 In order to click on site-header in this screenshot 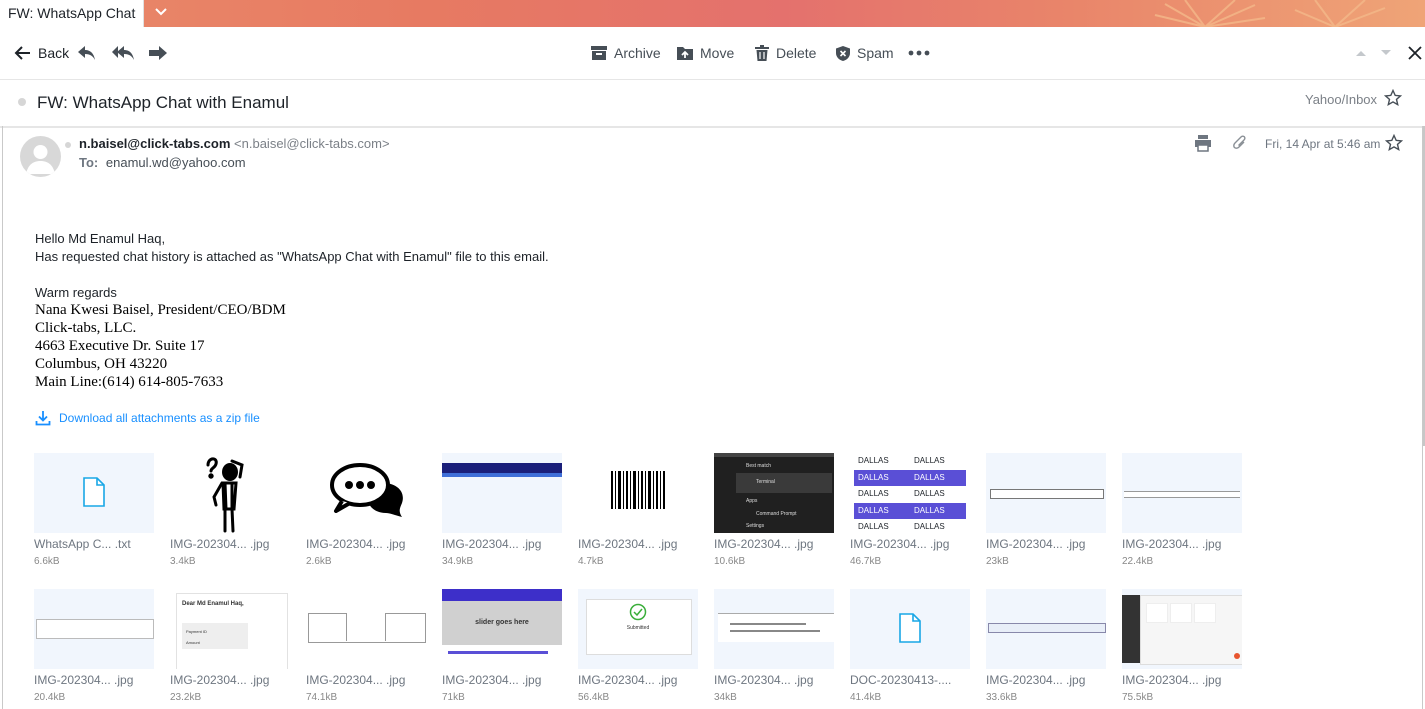, I will do `click(502, 595)`.